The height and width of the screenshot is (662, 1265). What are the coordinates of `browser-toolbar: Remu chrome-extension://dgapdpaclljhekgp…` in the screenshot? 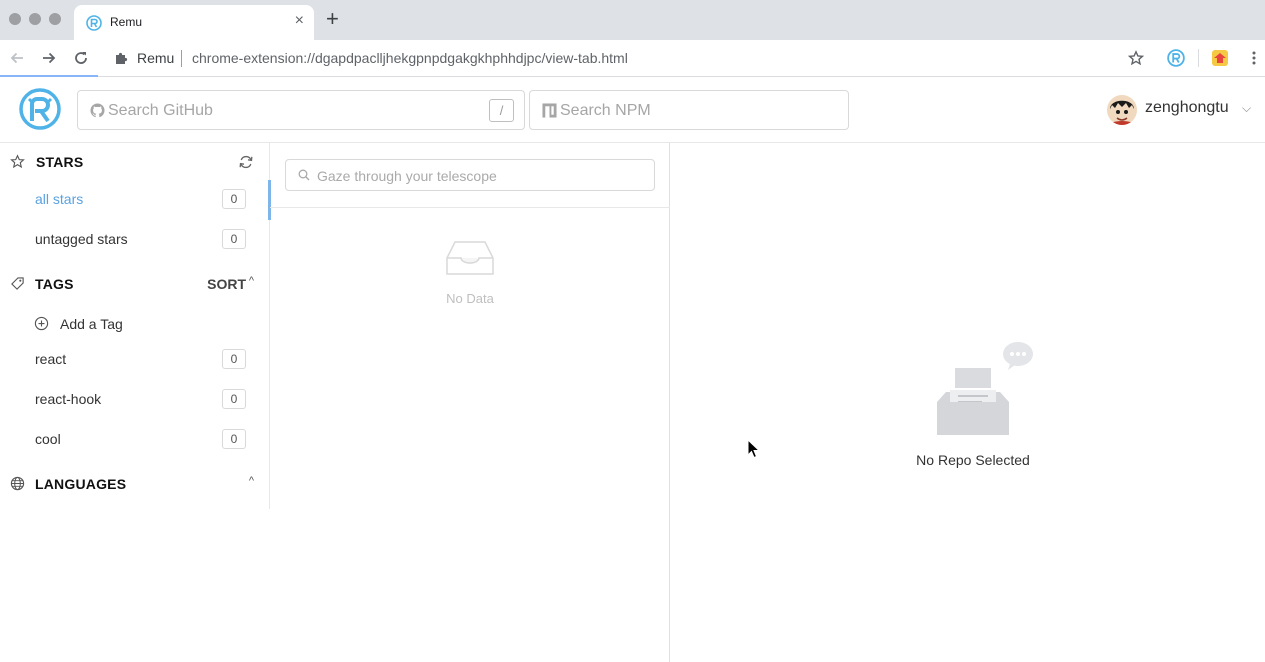 It's located at (632, 58).